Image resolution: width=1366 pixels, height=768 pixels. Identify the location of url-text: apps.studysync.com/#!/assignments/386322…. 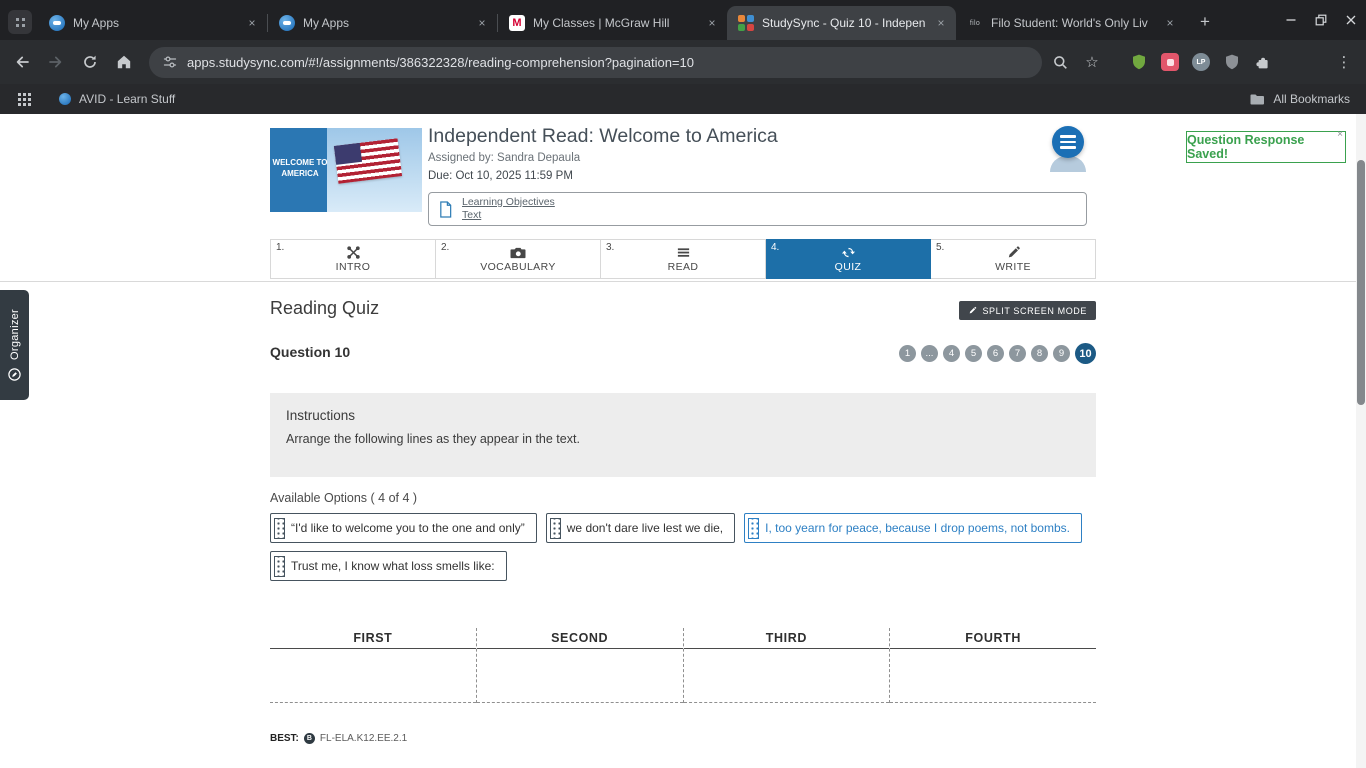
(440, 62).